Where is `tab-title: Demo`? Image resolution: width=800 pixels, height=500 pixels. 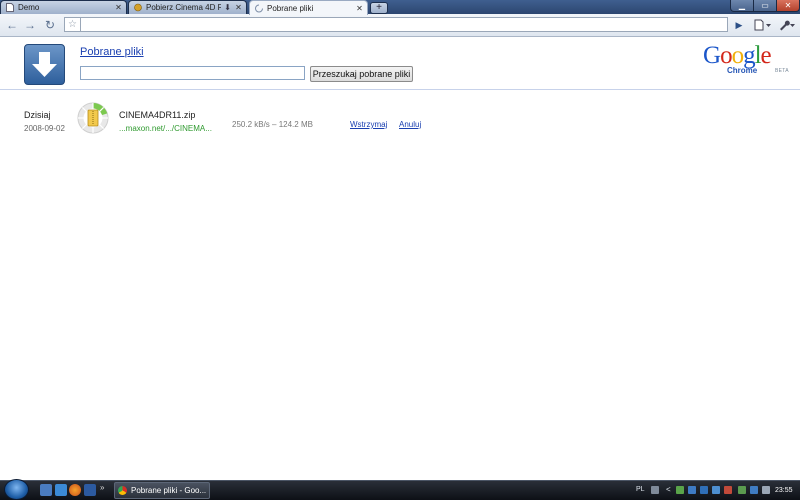
tab-title: Demo is located at coordinates (29, 7).